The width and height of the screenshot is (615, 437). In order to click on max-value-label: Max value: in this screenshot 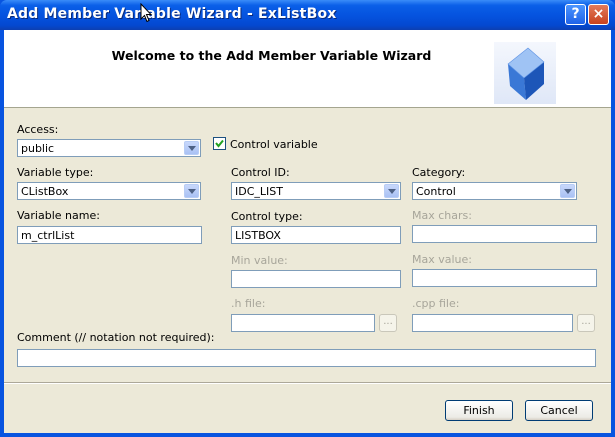, I will do `click(442, 259)`.